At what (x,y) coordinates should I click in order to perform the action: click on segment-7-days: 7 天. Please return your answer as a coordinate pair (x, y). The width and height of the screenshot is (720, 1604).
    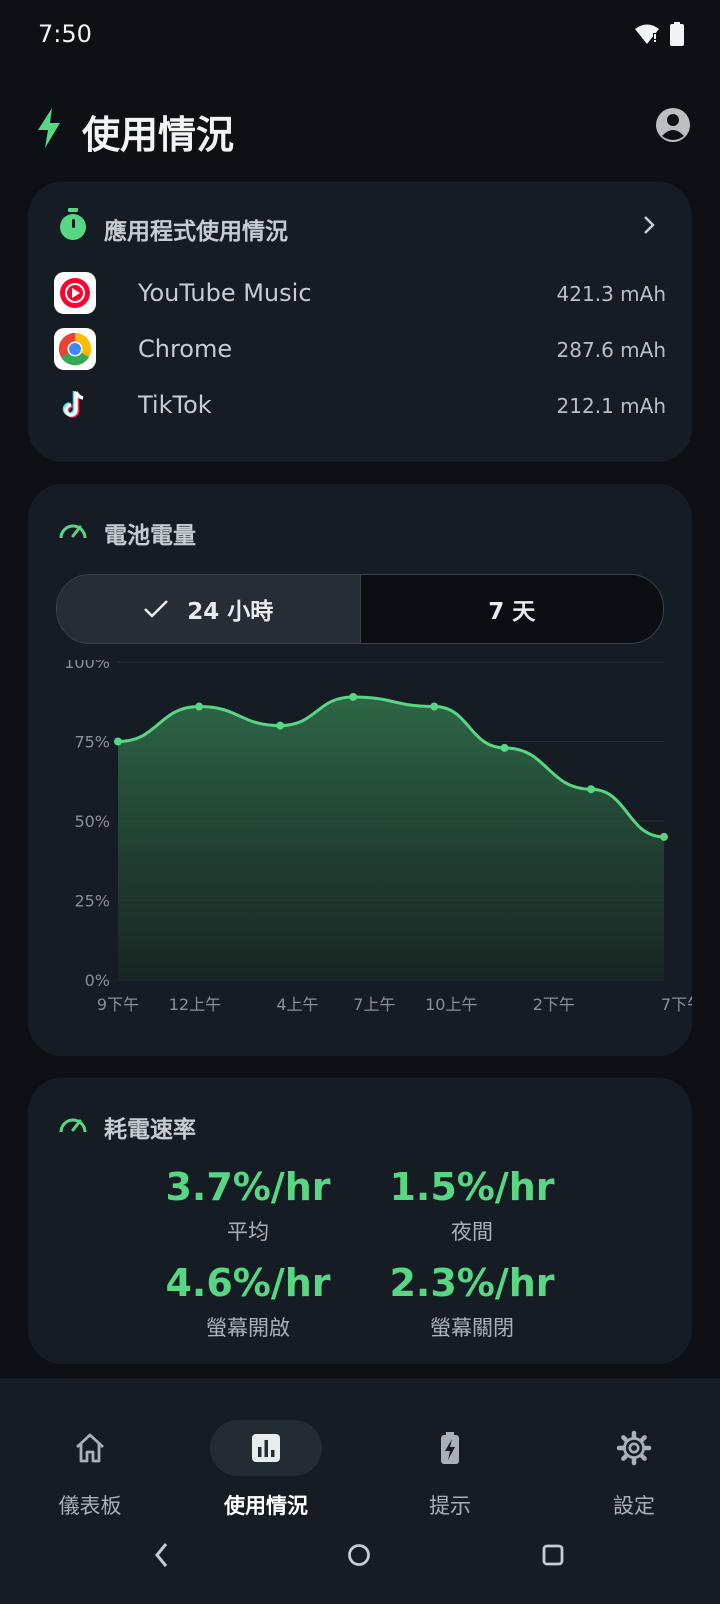
    Looking at the image, I should click on (511, 609).